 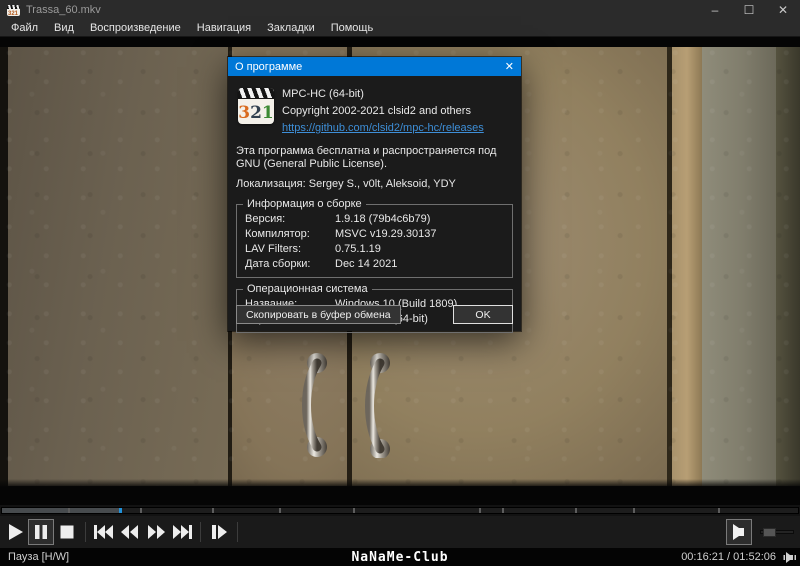 What do you see at coordinates (341, 234) in the screenshot?
I see `build-row-compiler: Компилятор: MSVC v19.29.30137` at bounding box center [341, 234].